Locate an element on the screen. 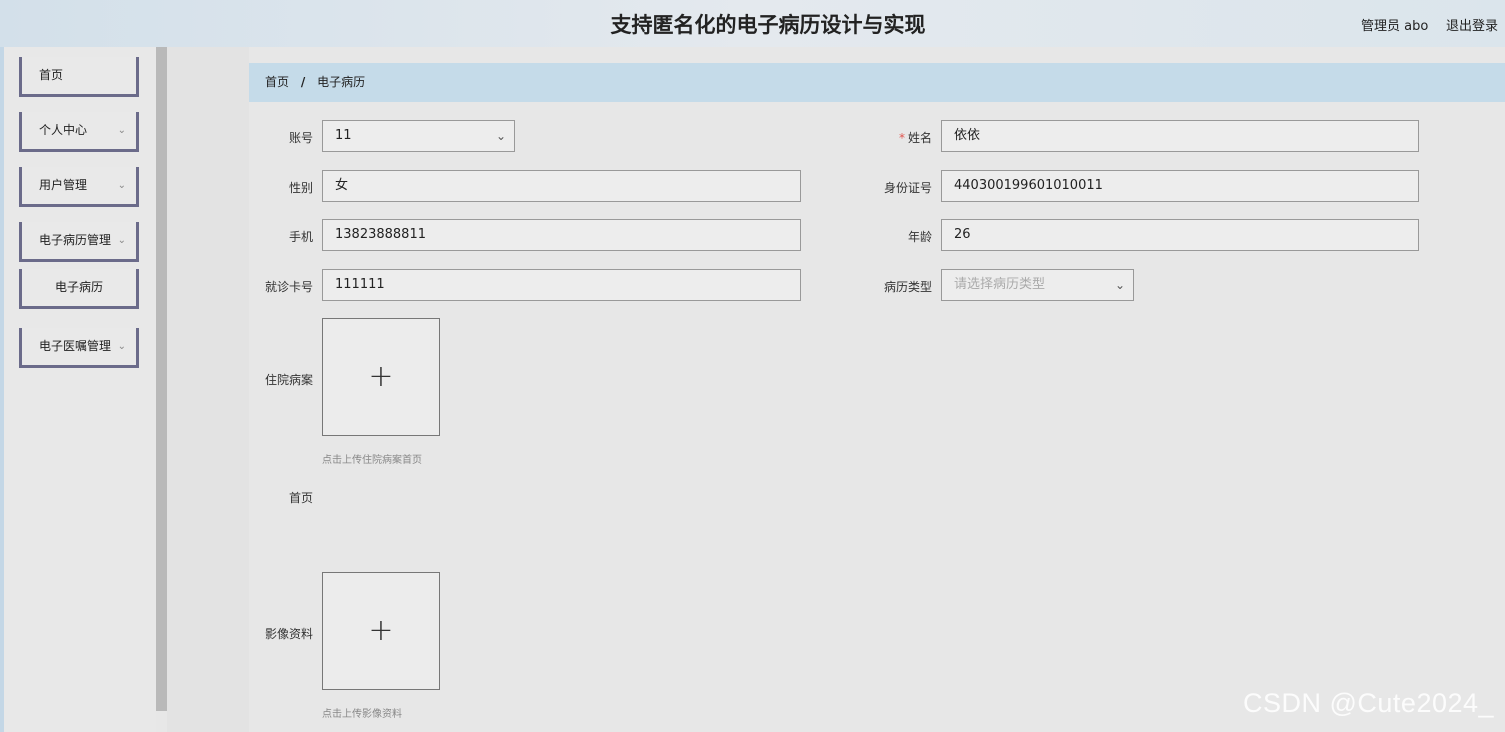 The image size is (1505, 732). card-number-label: 就诊卡号 is located at coordinates (288, 287).